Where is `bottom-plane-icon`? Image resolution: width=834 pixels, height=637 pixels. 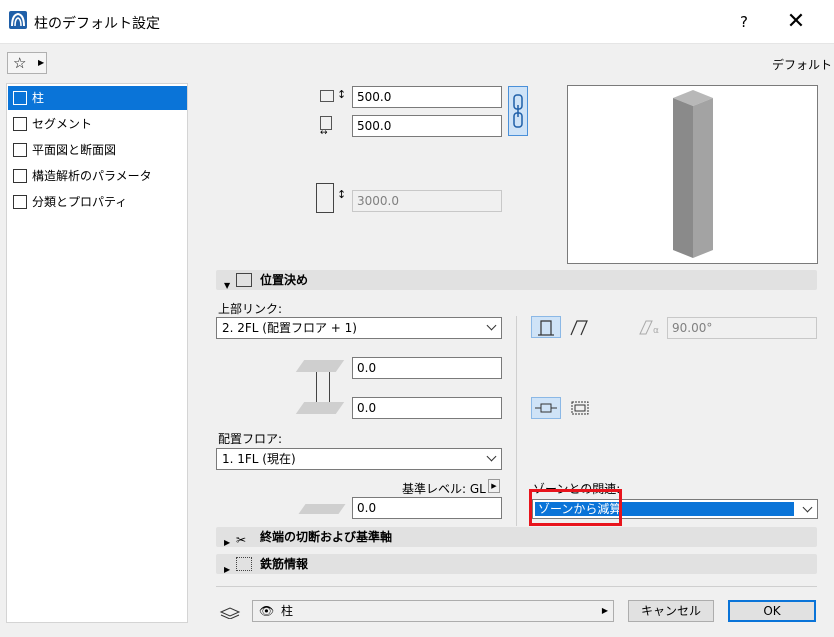
bottom-plane-icon is located at coordinates (320, 408).